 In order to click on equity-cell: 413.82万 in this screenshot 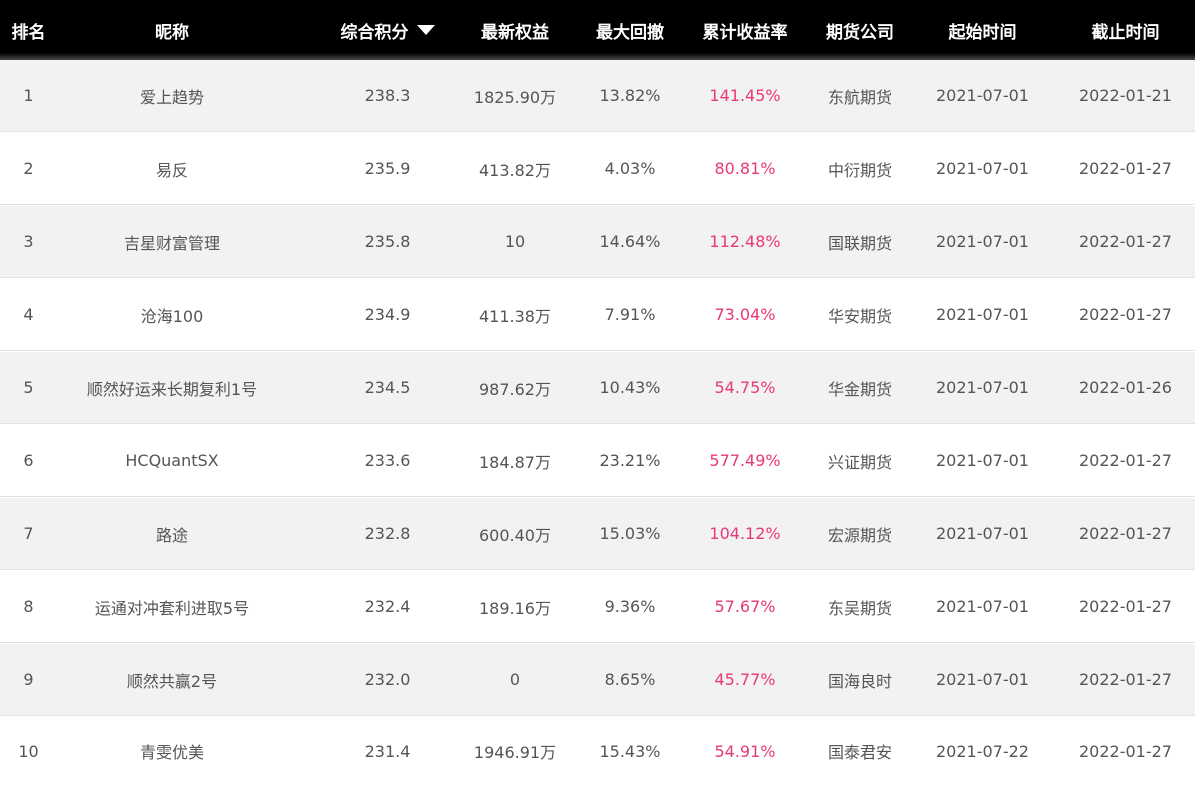, I will do `click(515, 170)`.